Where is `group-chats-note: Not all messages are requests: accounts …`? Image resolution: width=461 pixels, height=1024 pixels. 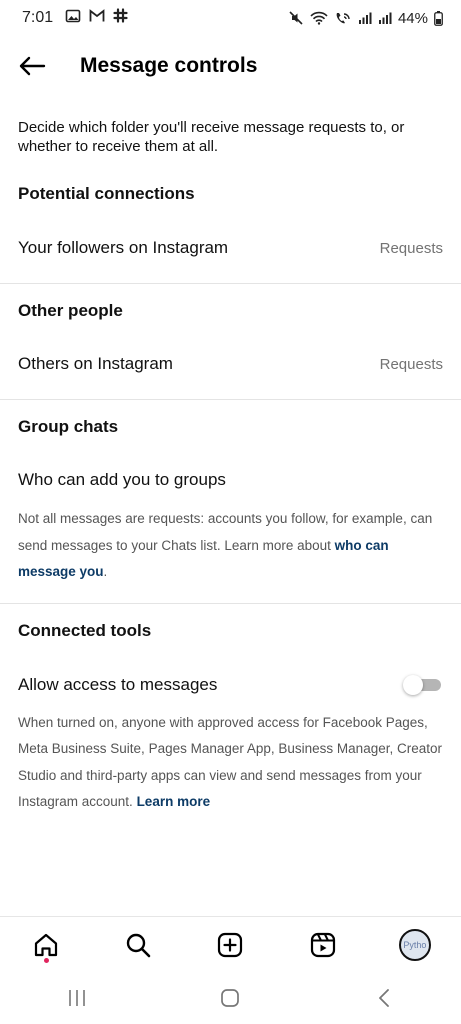 group-chats-note: Not all messages are requests: accounts … is located at coordinates (230, 546).